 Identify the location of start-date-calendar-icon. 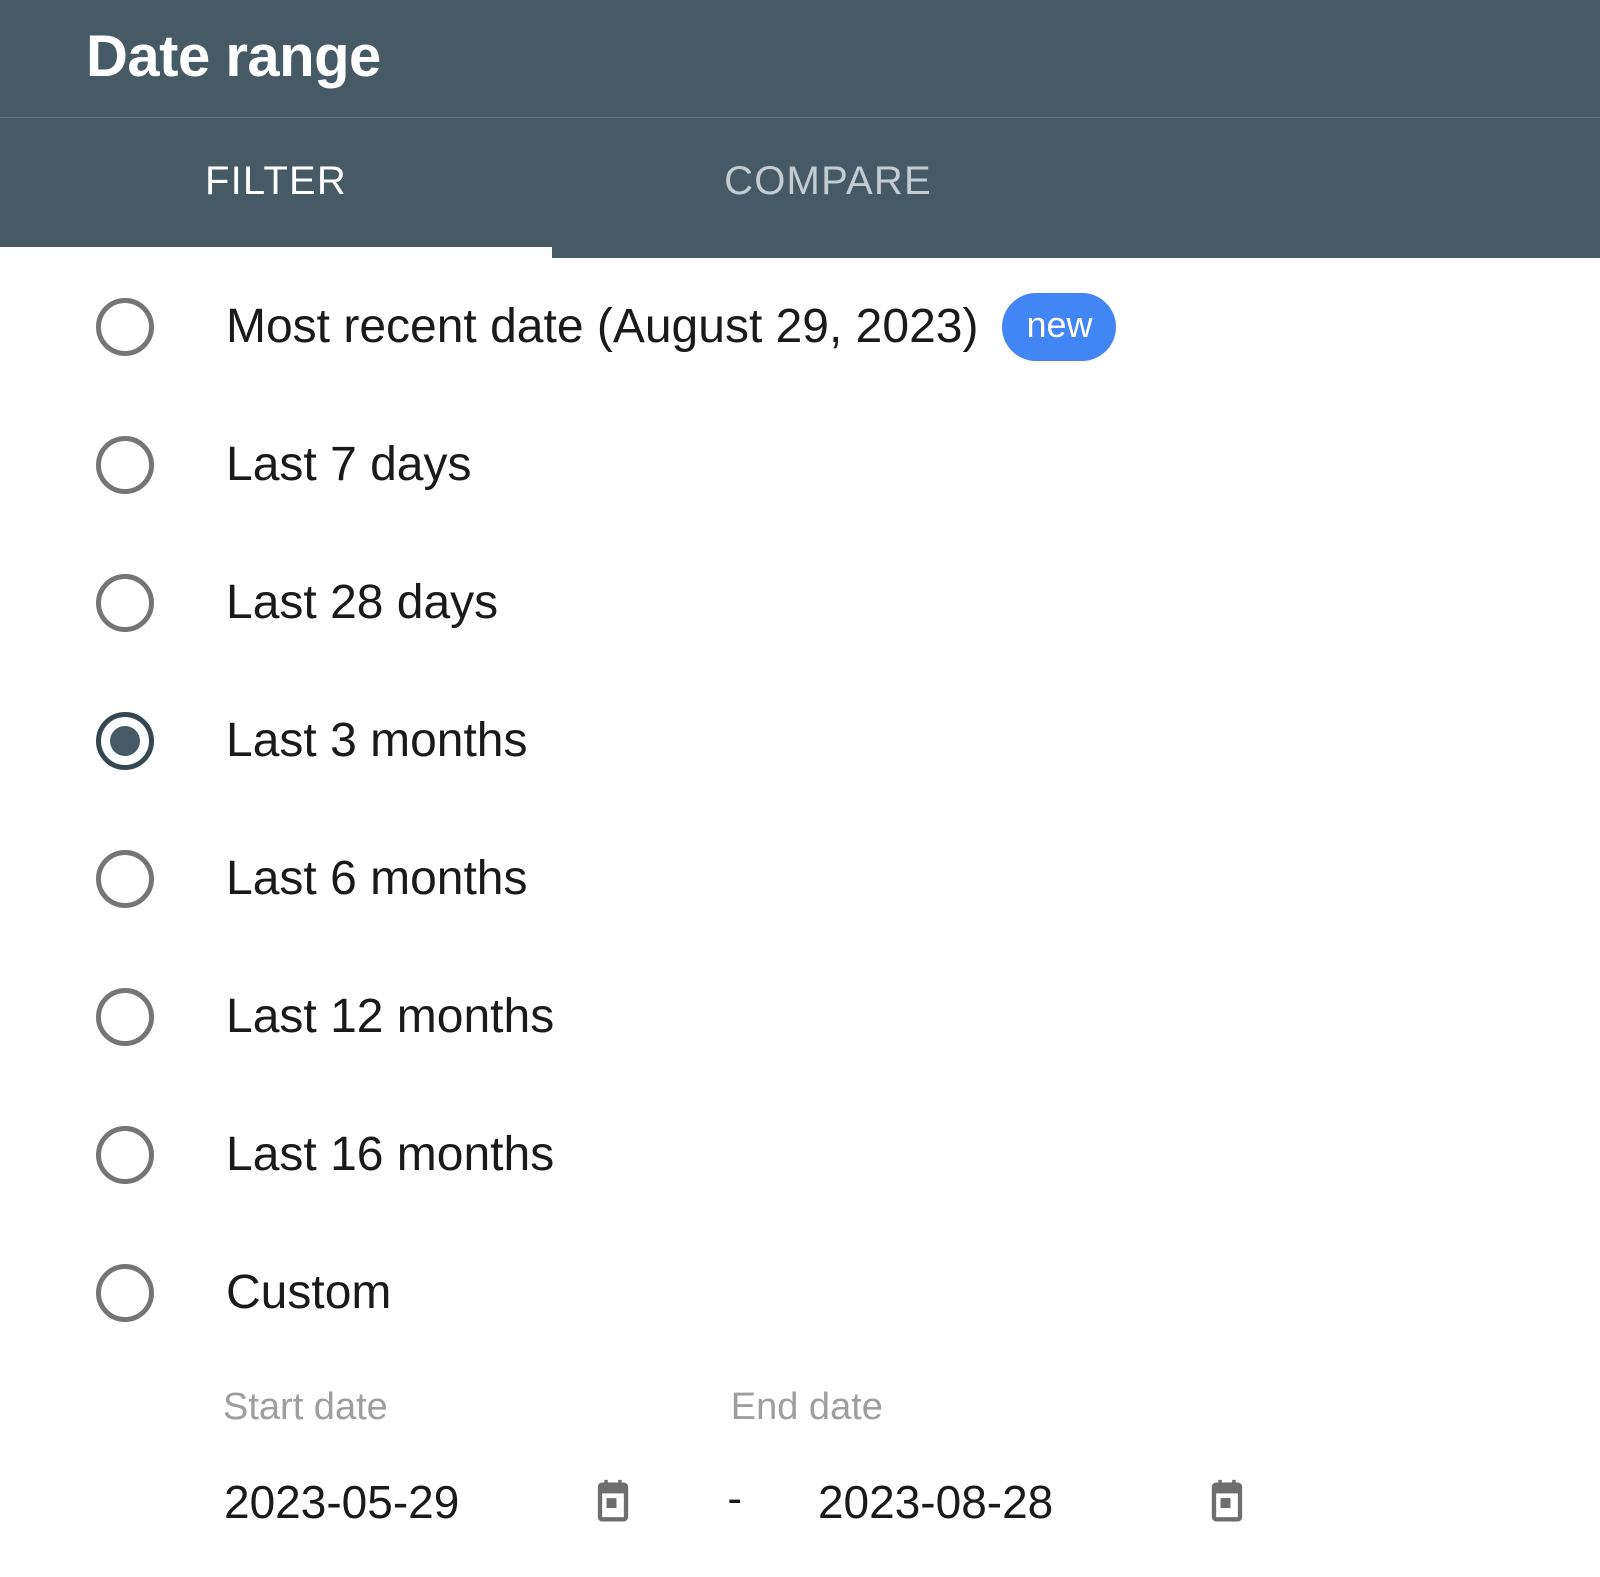
(613, 1502).